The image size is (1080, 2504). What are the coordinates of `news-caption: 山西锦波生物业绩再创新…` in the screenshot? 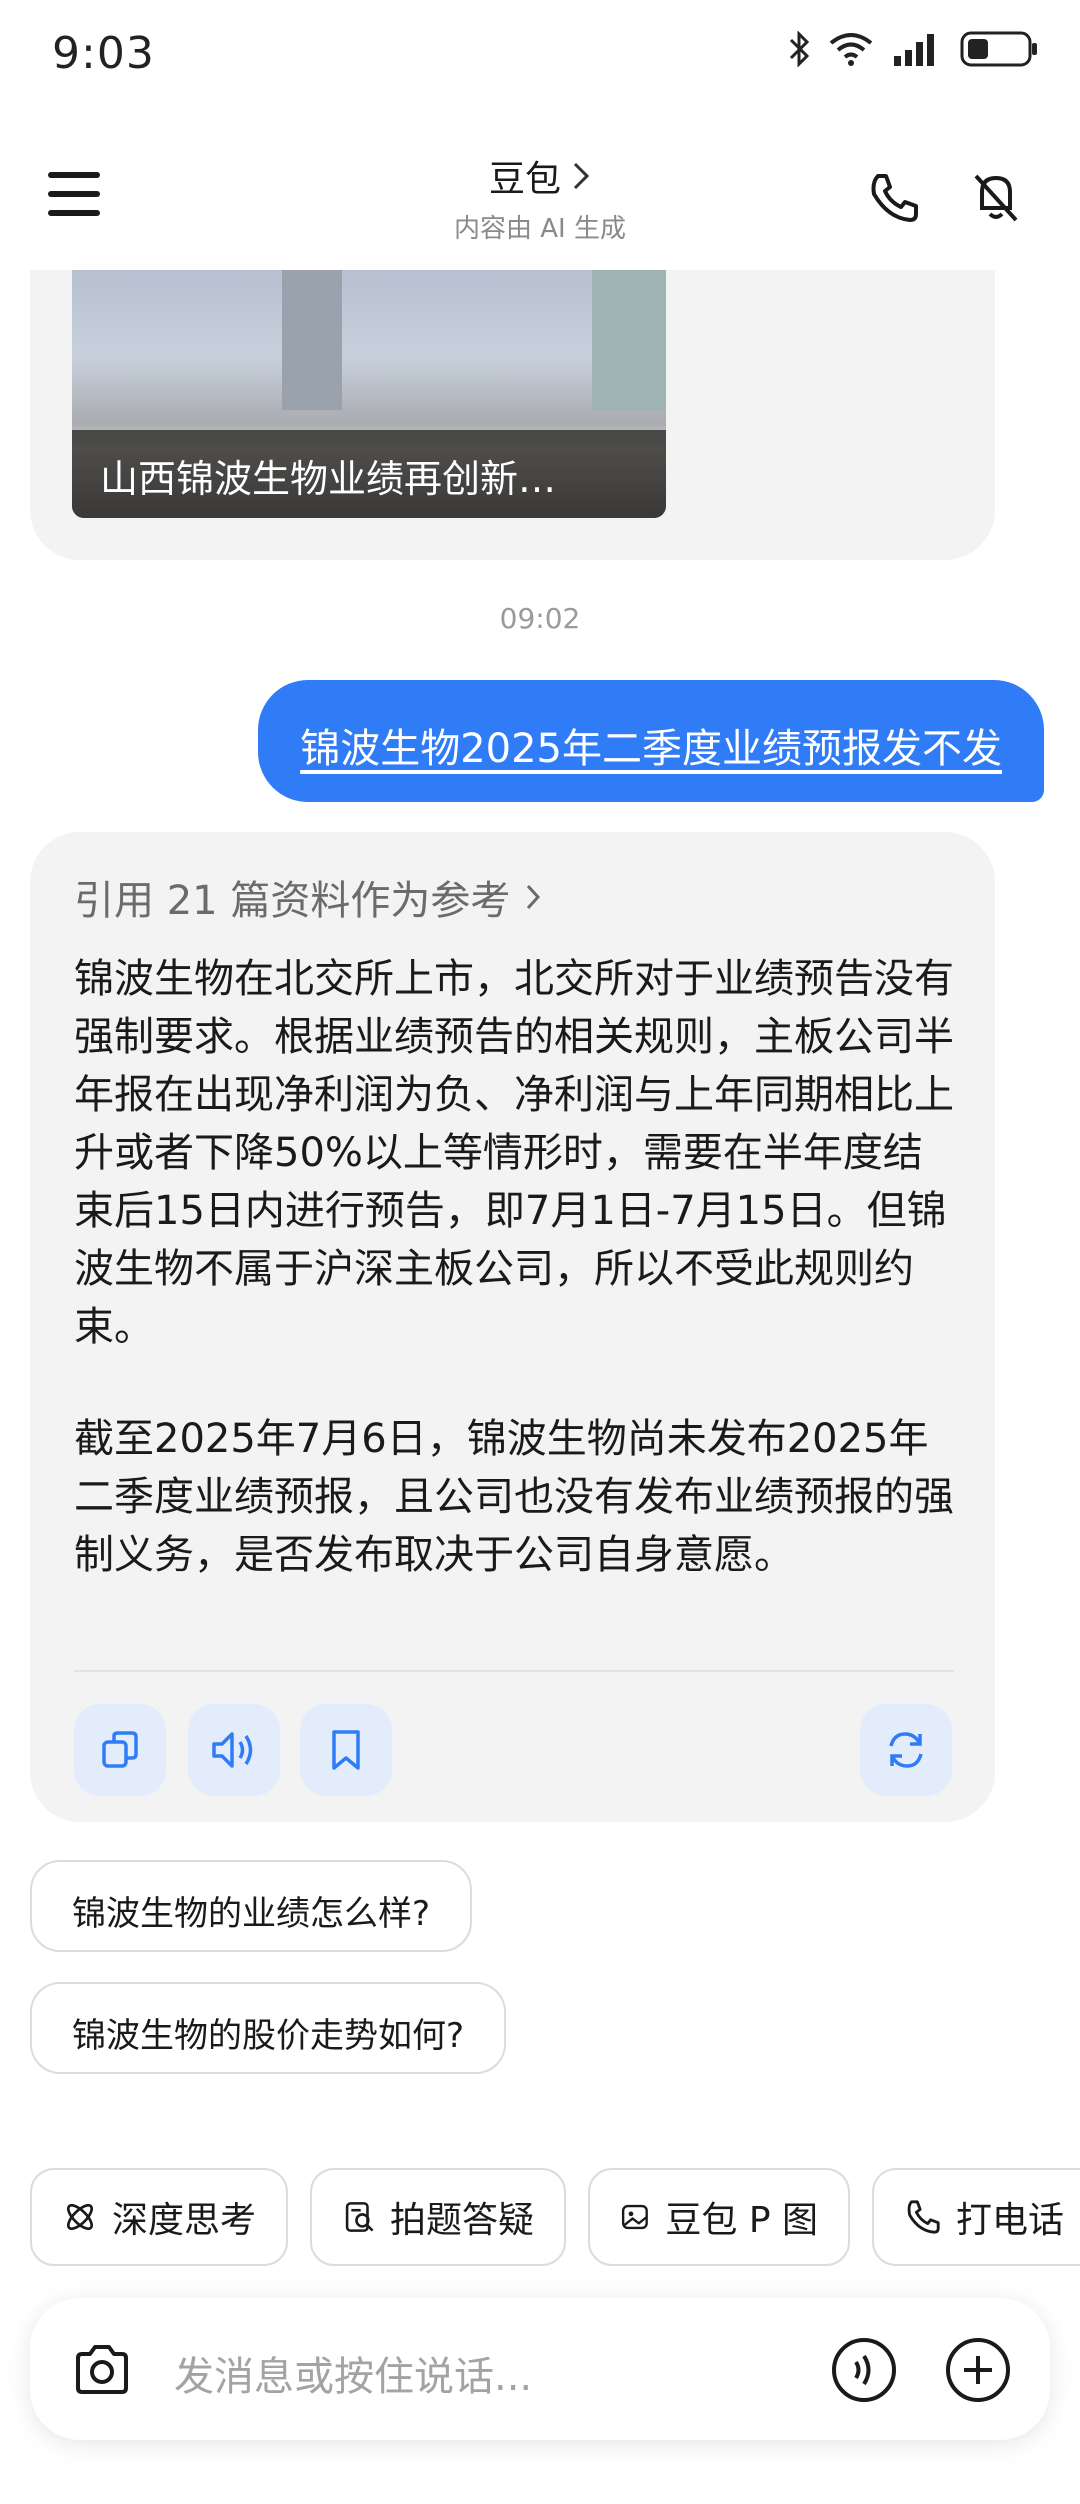 It's located at (369, 474).